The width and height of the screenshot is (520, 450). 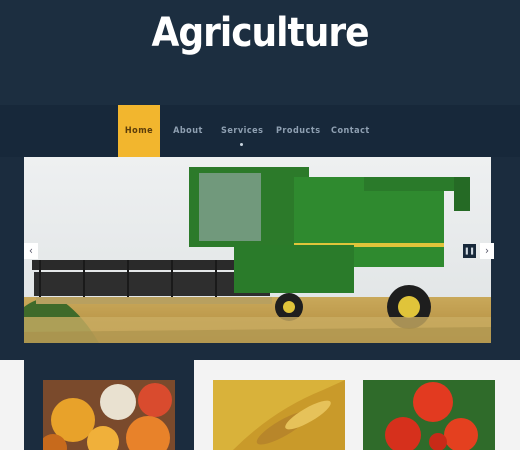 I want to click on wheat-image, so click(x=279, y=415).